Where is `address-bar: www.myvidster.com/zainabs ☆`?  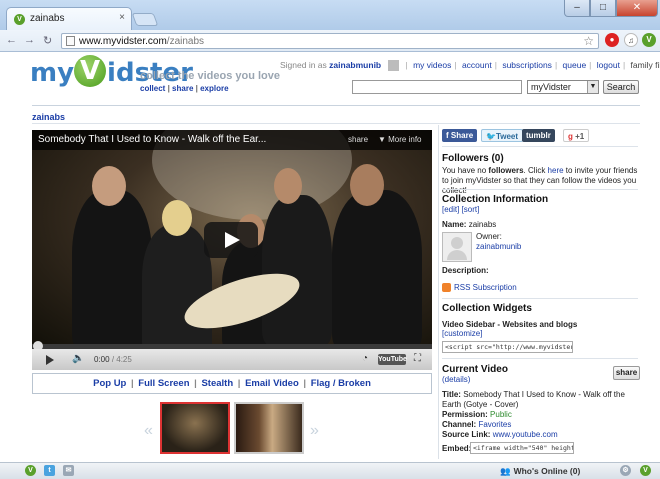 address-bar: www.myvidster.com/zainabs ☆ is located at coordinates (330, 41).